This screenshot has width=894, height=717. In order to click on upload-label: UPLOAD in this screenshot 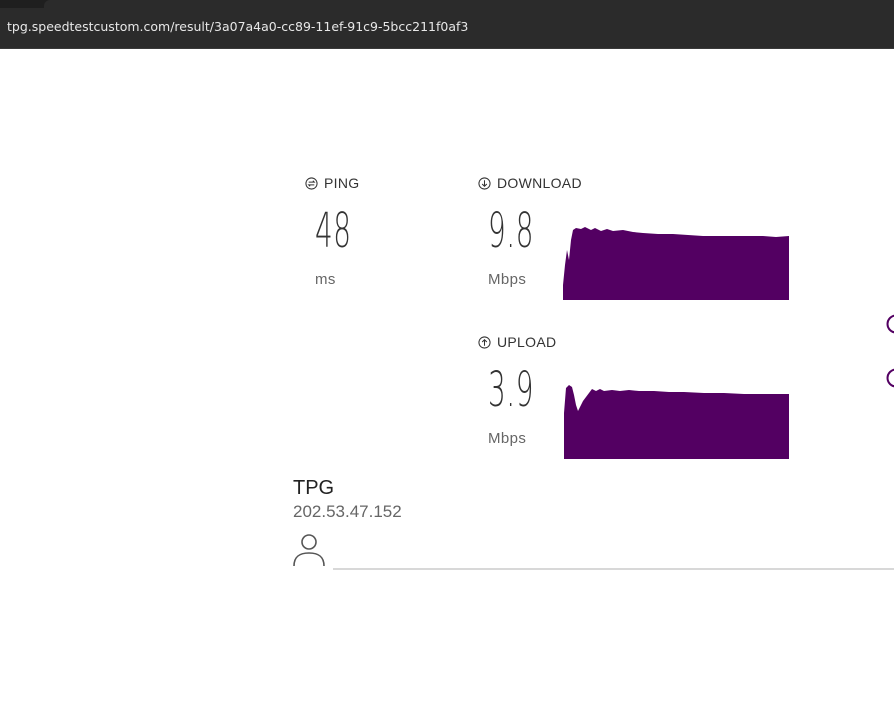, I will do `click(517, 342)`.